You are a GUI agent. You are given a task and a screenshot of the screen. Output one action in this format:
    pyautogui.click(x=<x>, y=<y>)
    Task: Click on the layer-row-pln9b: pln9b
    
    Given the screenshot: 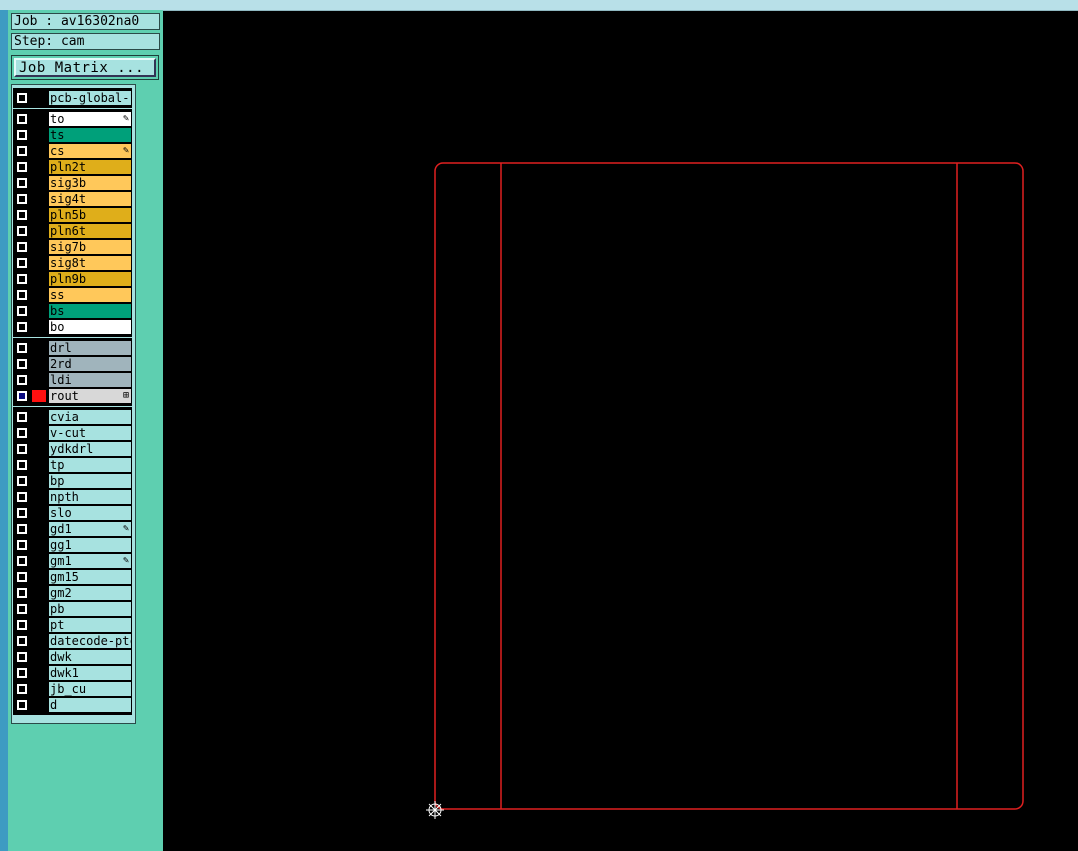 What is the action you would take?
    pyautogui.click(x=72, y=279)
    